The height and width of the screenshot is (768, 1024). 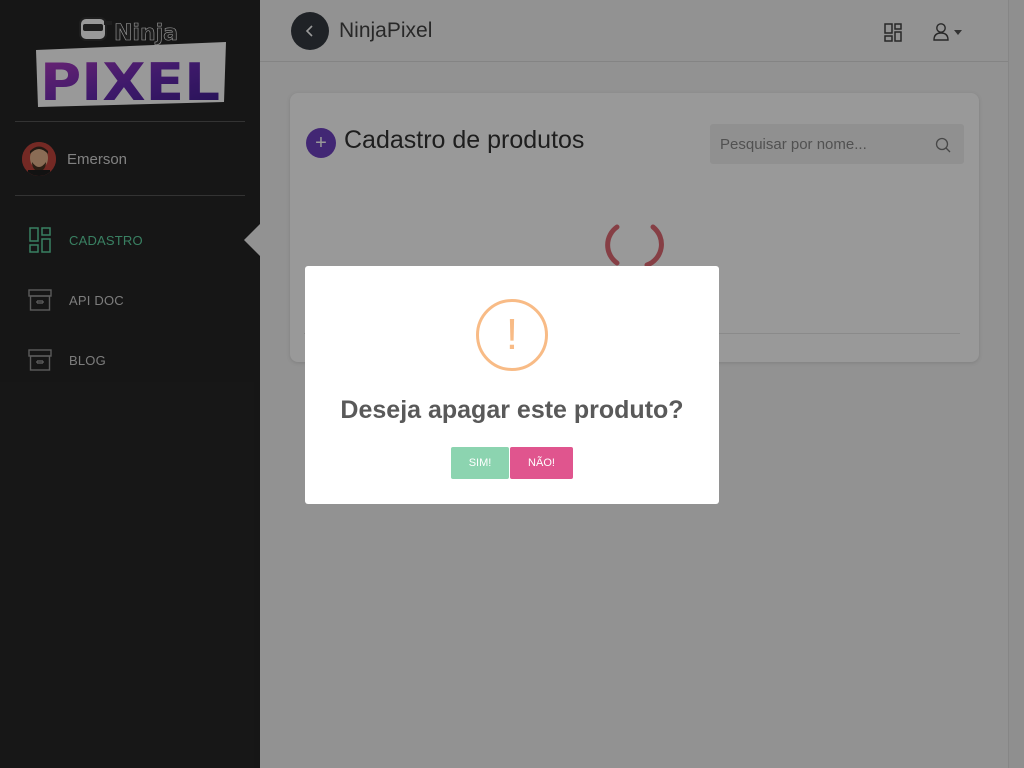 I want to click on dialog-title: Deseja apagar este produto?, so click(x=512, y=410).